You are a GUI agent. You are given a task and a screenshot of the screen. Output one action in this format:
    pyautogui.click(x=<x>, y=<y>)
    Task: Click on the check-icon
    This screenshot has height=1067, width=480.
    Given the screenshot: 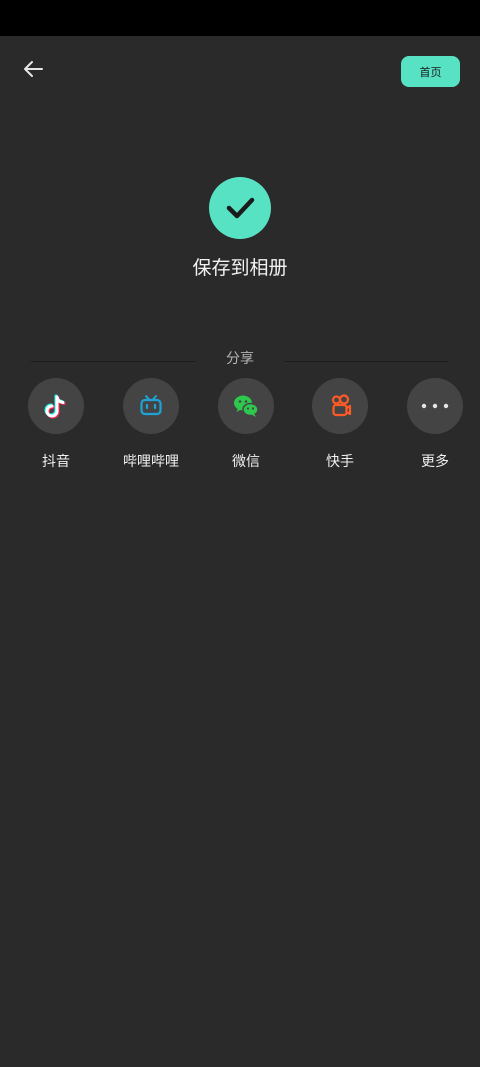 What is the action you would take?
    pyautogui.click(x=240, y=208)
    